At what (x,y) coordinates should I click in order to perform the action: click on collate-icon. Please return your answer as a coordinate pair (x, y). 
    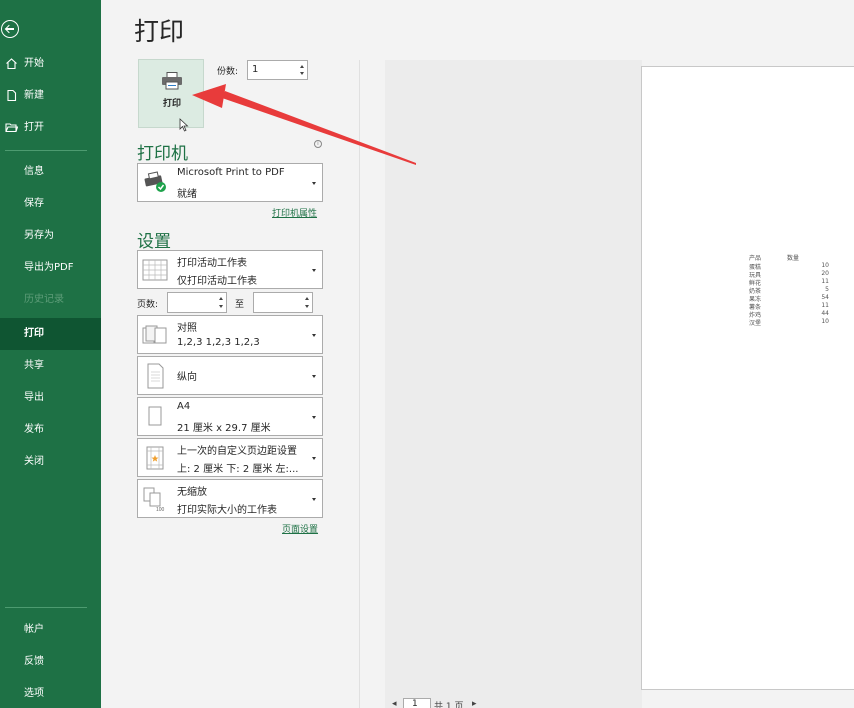
    Looking at the image, I should click on (154, 334).